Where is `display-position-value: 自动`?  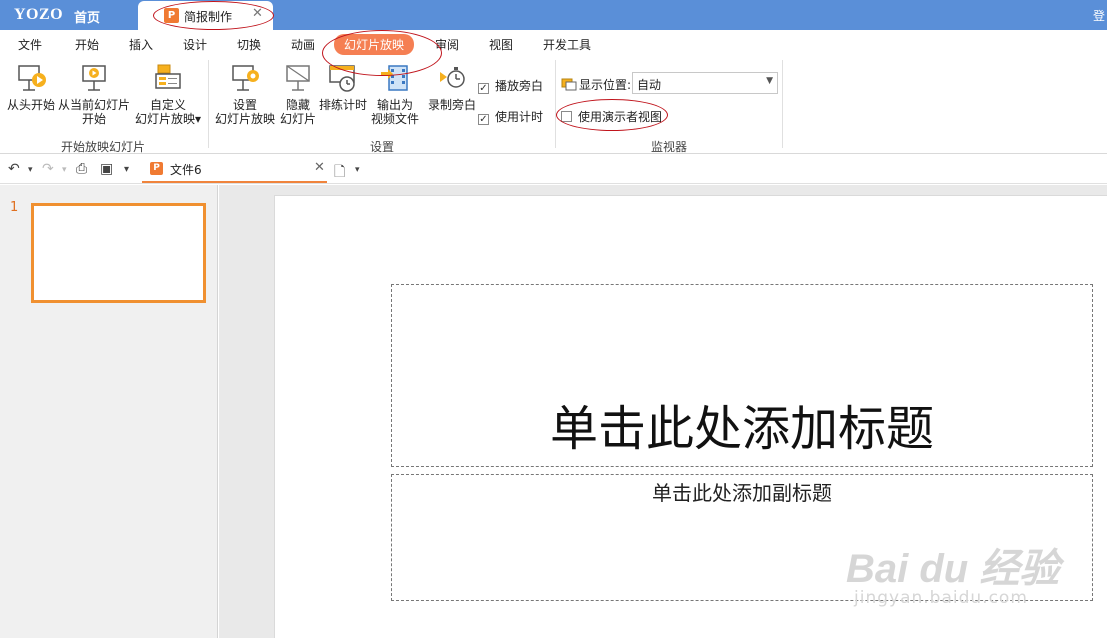 display-position-value: 自动 is located at coordinates (649, 85).